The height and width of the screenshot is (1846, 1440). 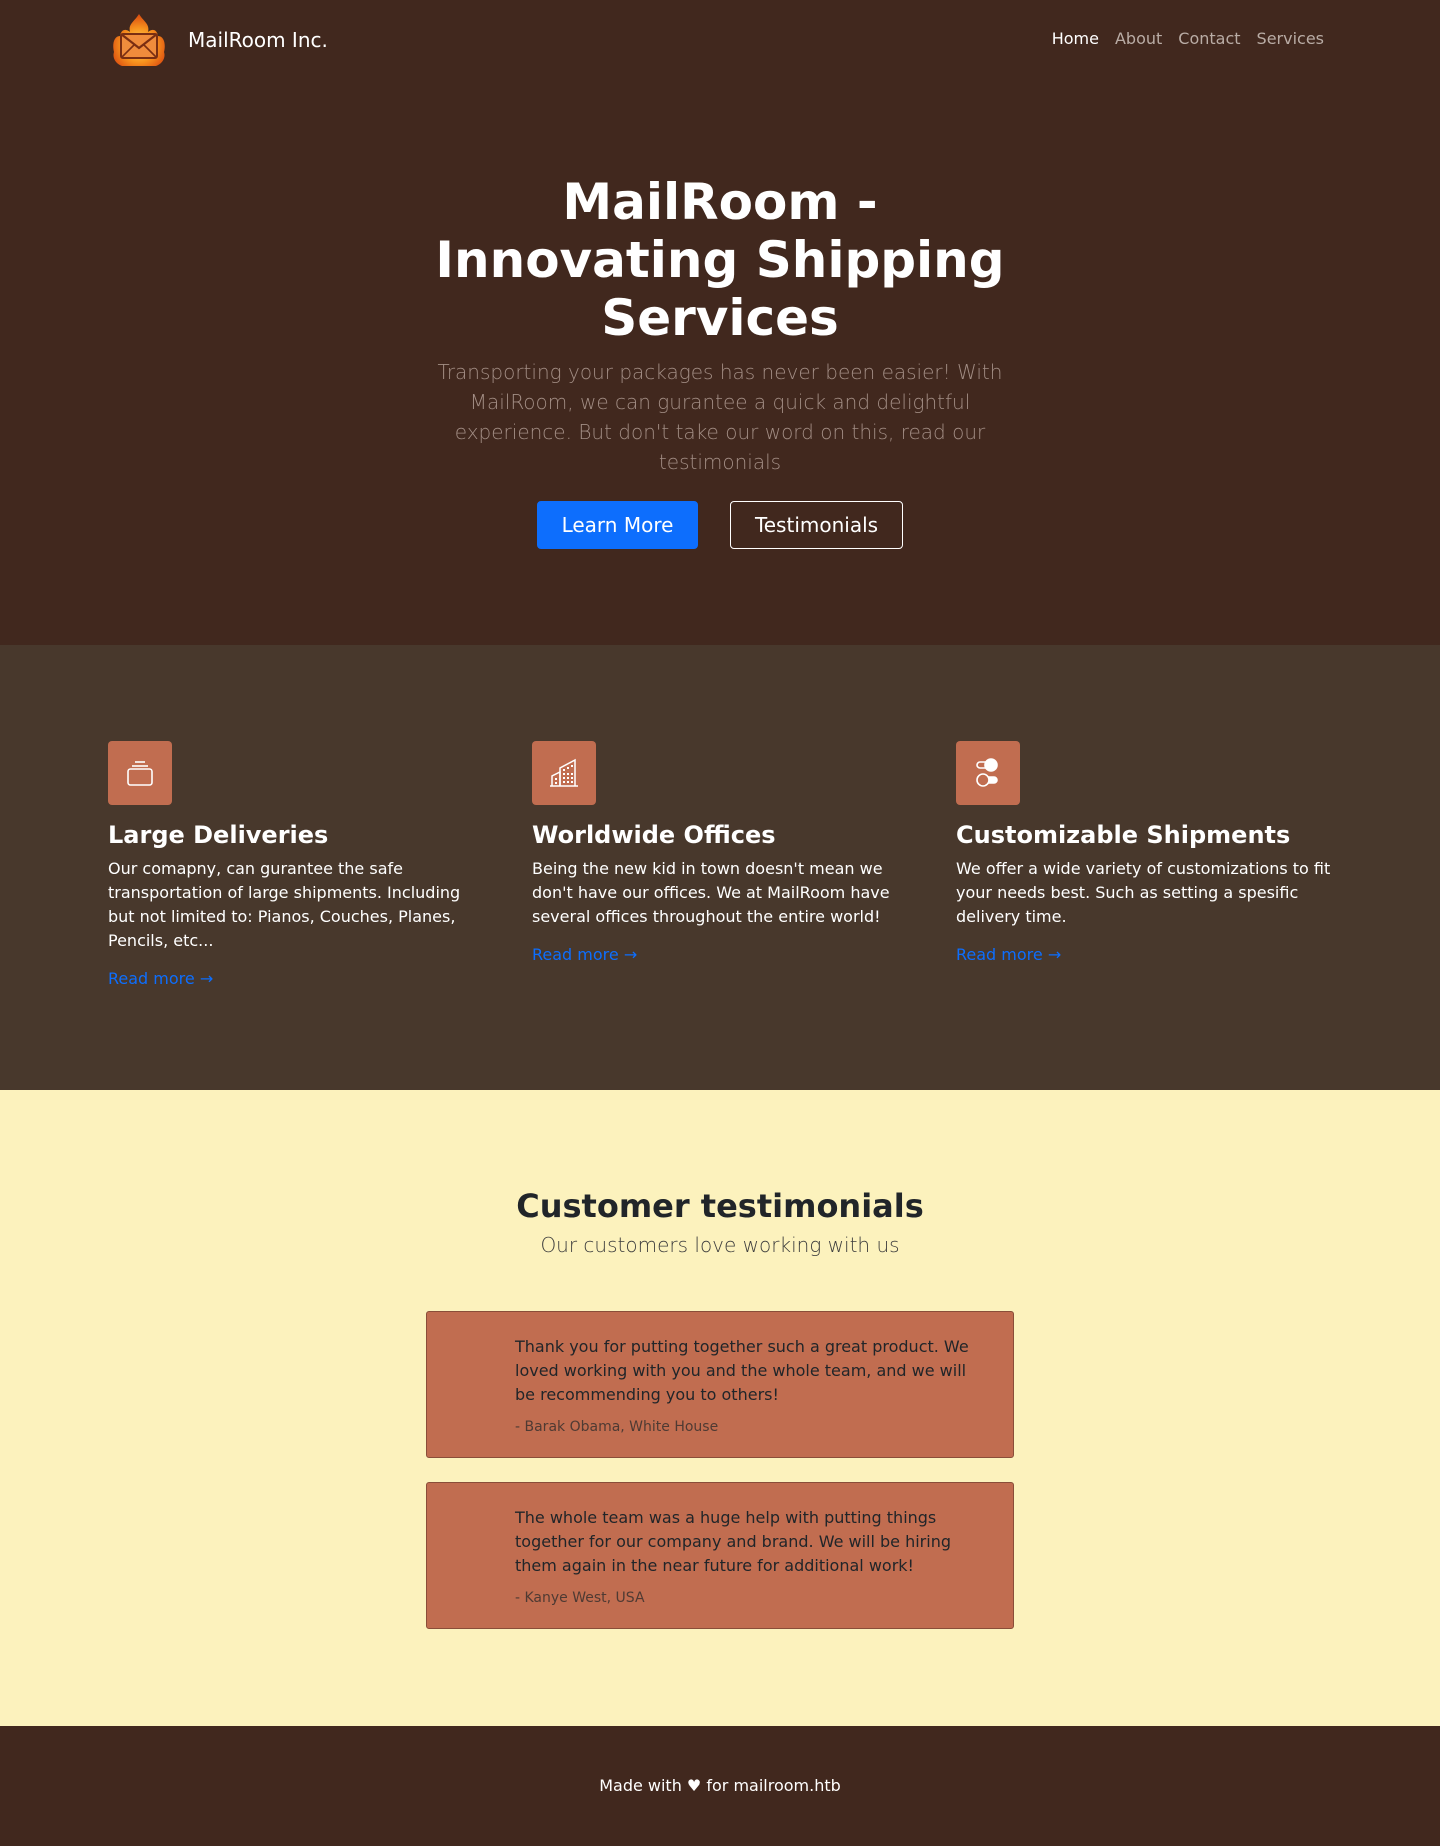 I want to click on learn-more-button: Learn More, so click(x=617, y=525).